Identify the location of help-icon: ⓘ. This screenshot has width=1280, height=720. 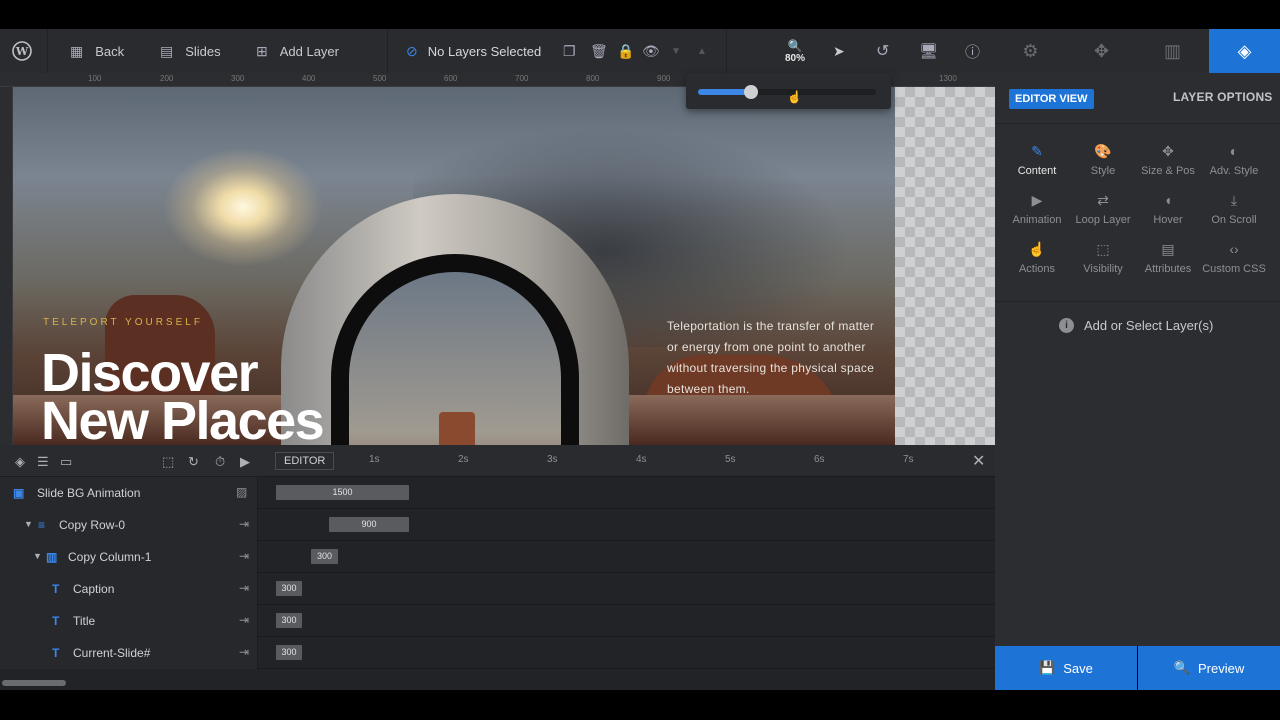
(973, 52).